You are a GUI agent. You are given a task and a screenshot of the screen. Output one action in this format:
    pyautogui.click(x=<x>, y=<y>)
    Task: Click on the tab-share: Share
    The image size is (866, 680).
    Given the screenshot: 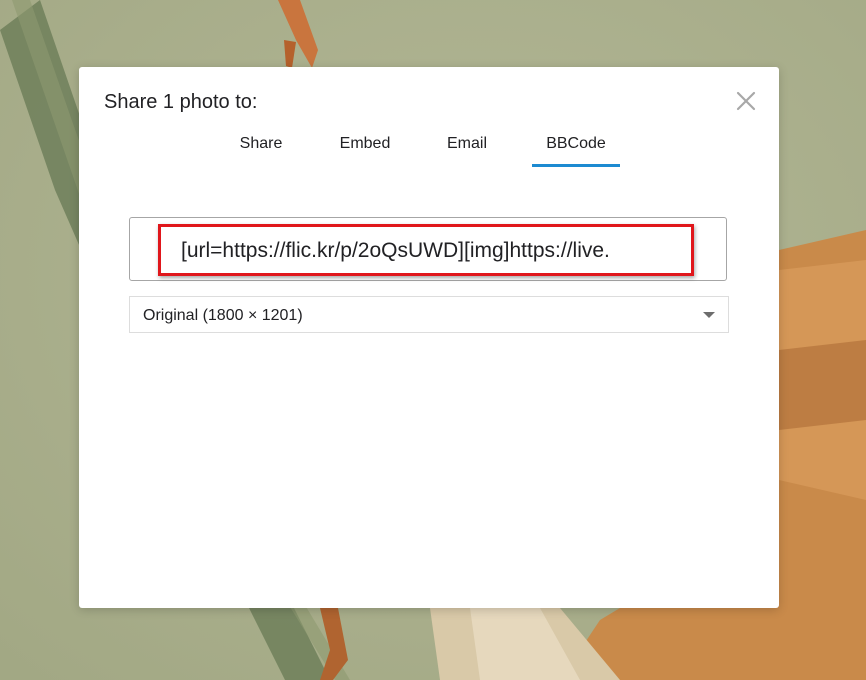 What is the action you would take?
    pyautogui.click(x=261, y=148)
    